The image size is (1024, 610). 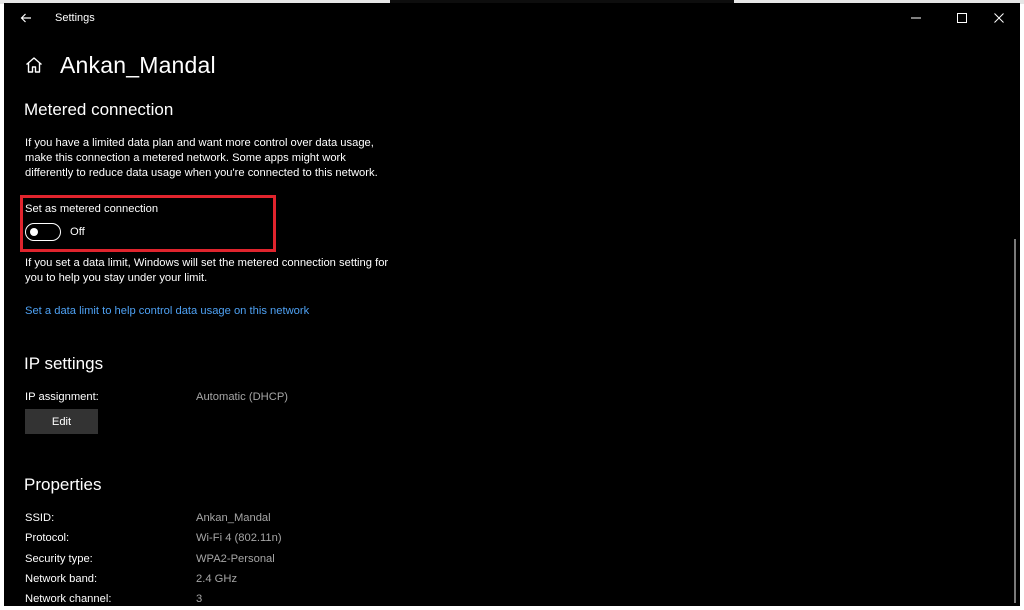 I want to click on property-label-ssid: SSID:, so click(x=40, y=518).